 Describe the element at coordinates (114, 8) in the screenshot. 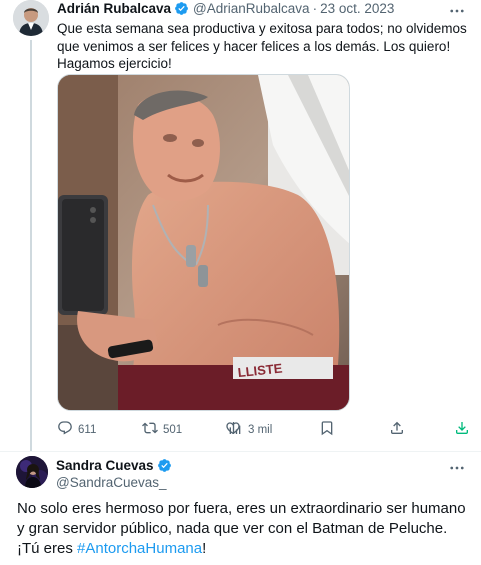

I see `author-name: Adrián Rubalcava` at that location.